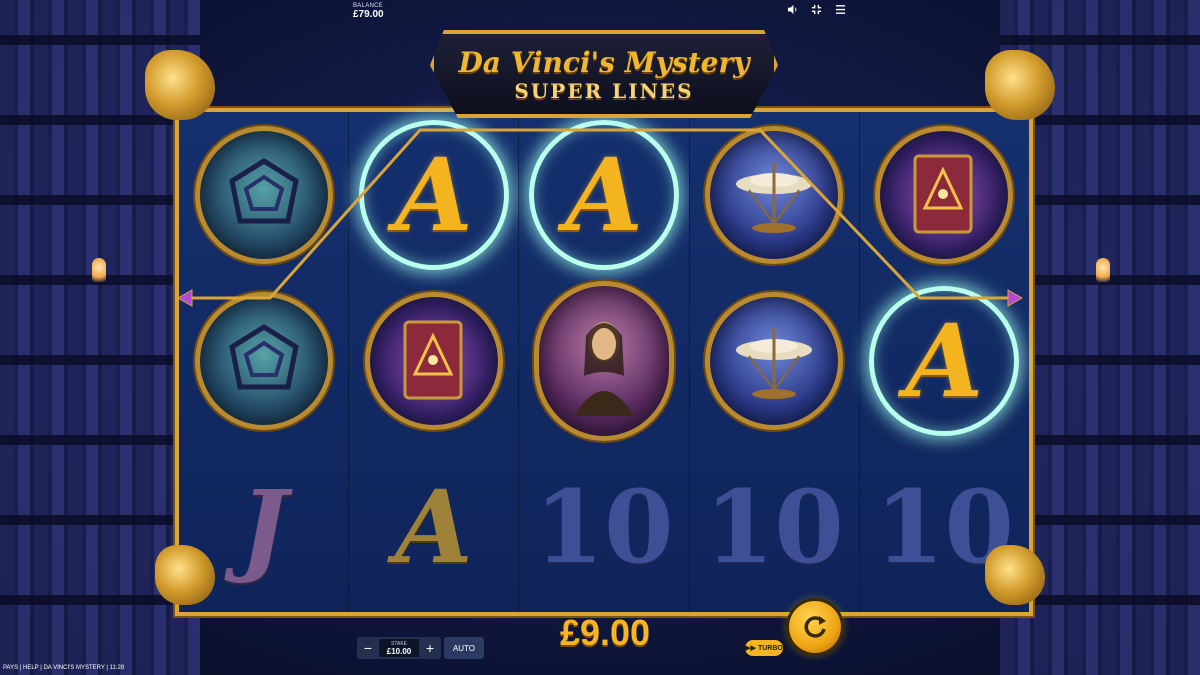 Image resolution: width=1200 pixels, height=675 pixels. Describe the element at coordinates (464, 648) in the screenshot. I see `autoplay-button: AUTO` at that location.